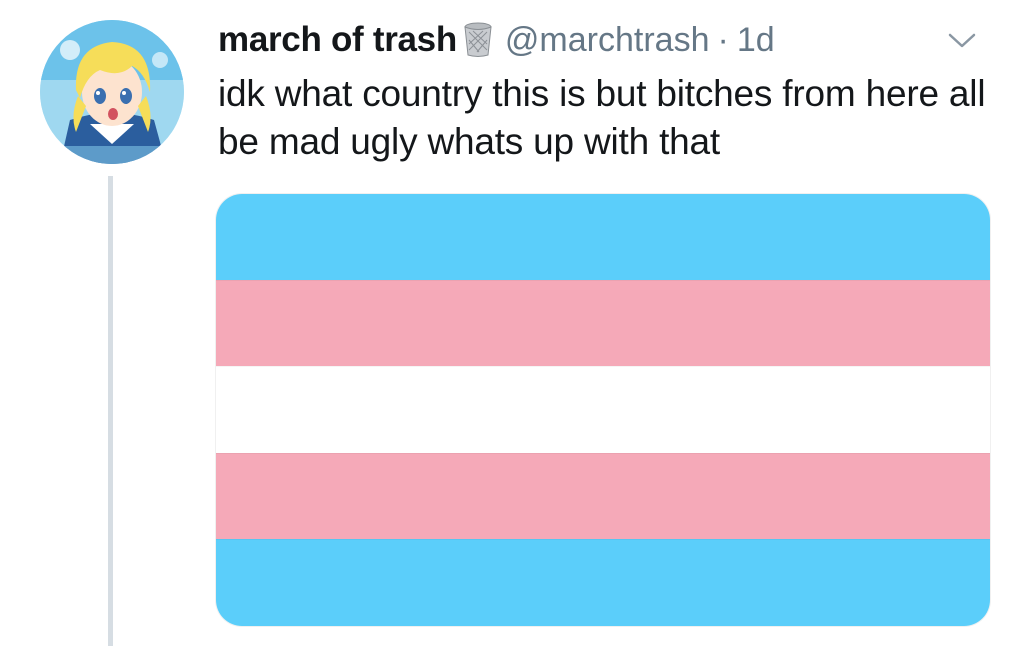  Describe the element at coordinates (756, 40) in the screenshot. I see `timestamp: 1d` at that location.